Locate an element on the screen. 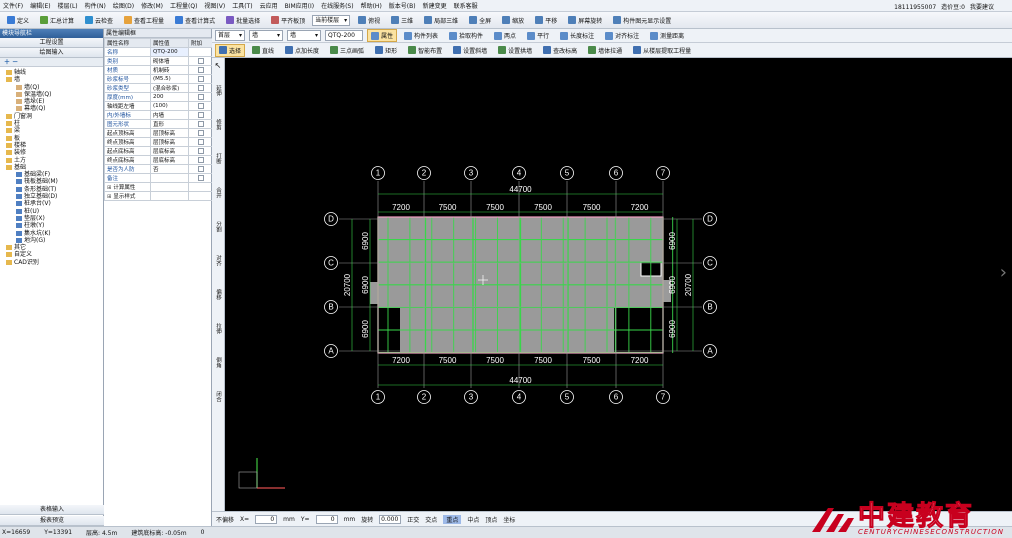  view-button: 构件图元显示设置 is located at coordinates (642, 20).